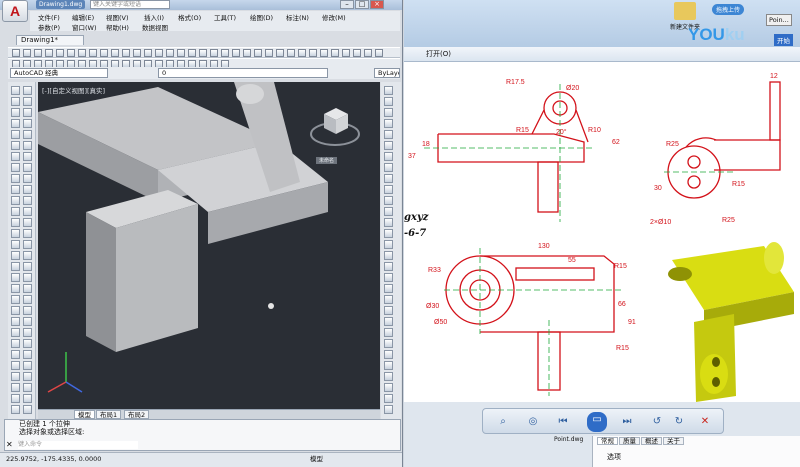 The width and height of the screenshot is (800, 467). I want to click on zoom-icon: ⌕, so click(503, 422).